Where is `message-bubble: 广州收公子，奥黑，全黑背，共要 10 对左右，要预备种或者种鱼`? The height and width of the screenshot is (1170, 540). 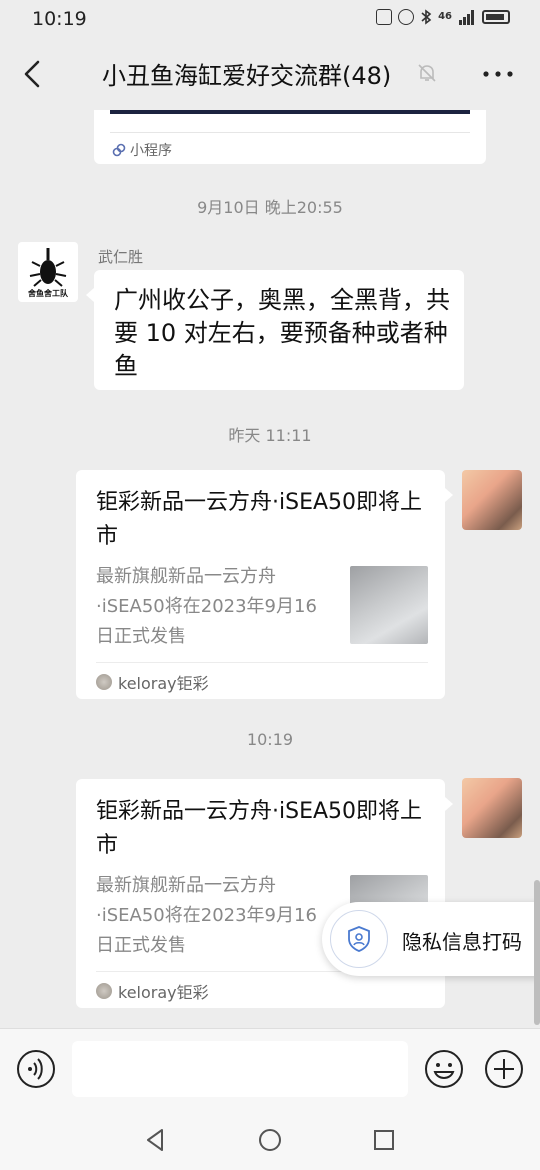 message-bubble: 广州收公子，奥黑，全黑背，共要 10 对左右，要预备种或者种鱼 is located at coordinates (275, 330).